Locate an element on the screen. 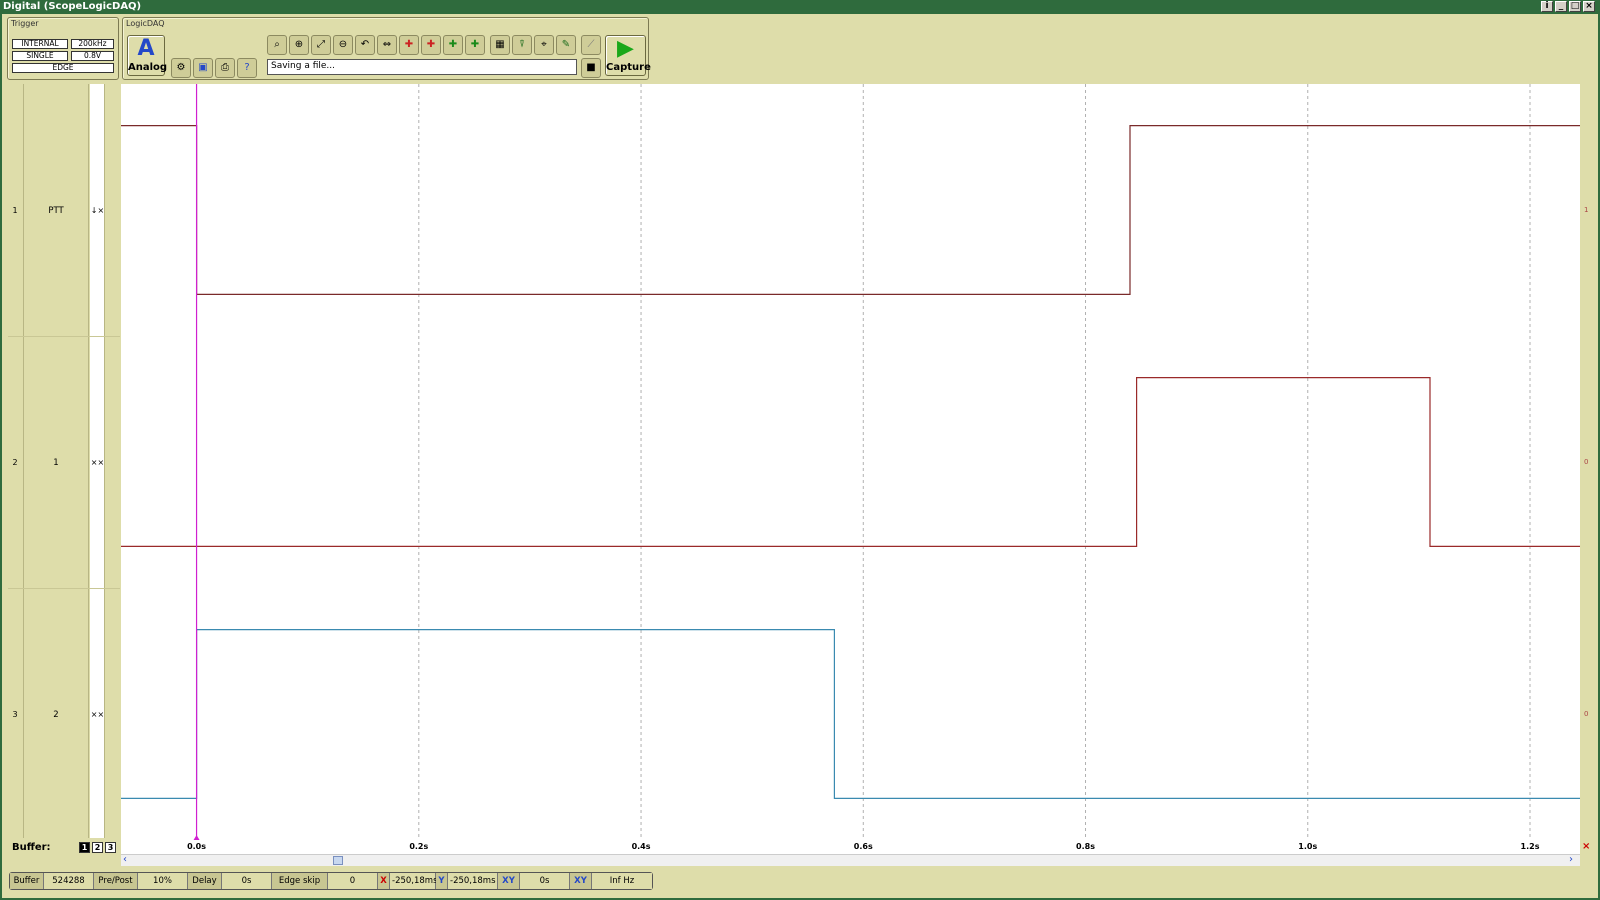 This screenshot has height=900, width=1600. x-axis: 0.0s 0.2s 0.4s 0.6s 0.8s 1.0s 1.2s is located at coordinates (850, 847).